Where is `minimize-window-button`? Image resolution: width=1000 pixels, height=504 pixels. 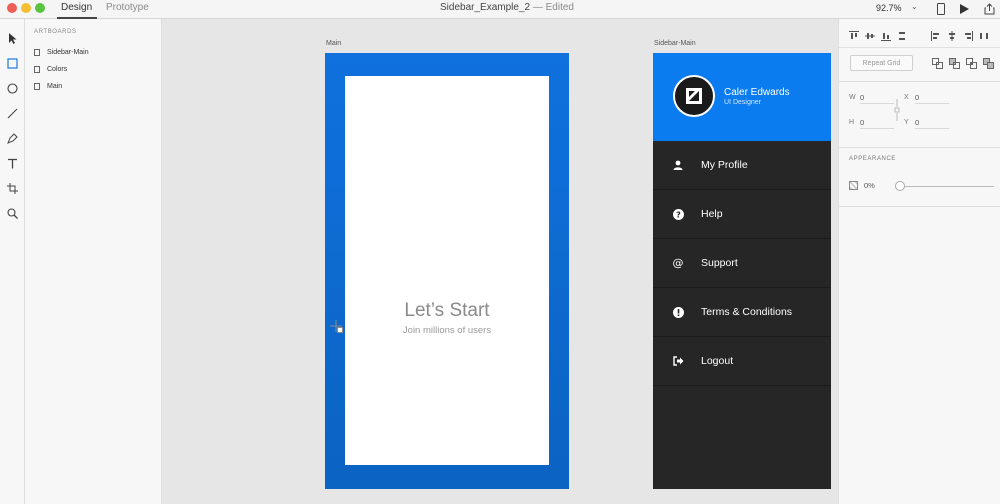
minimize-window-button is located at coordinates (26, 8).